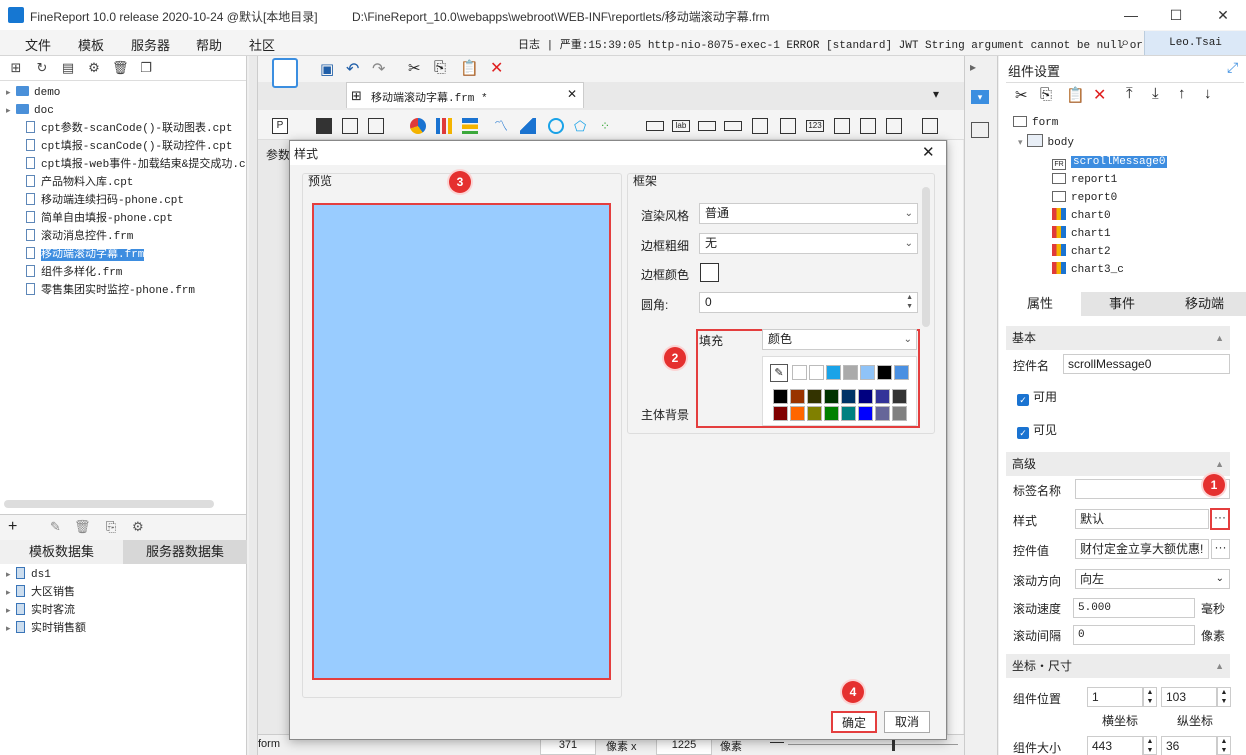 This screenshot has height=755, width=1246. What do you see at coordinates (280, 126) in the screenshot?
I see `param-icon: P` at bounding box center [280, 126].